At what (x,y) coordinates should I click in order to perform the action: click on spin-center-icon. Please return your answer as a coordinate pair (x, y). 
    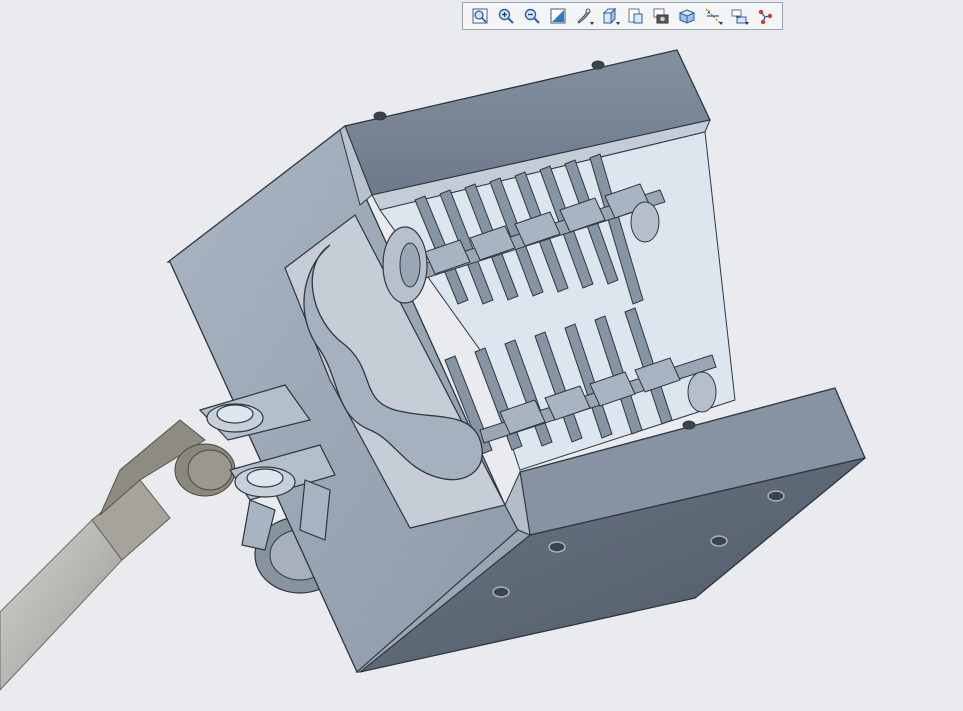
    Looking at the image, I should click on (765, 17).